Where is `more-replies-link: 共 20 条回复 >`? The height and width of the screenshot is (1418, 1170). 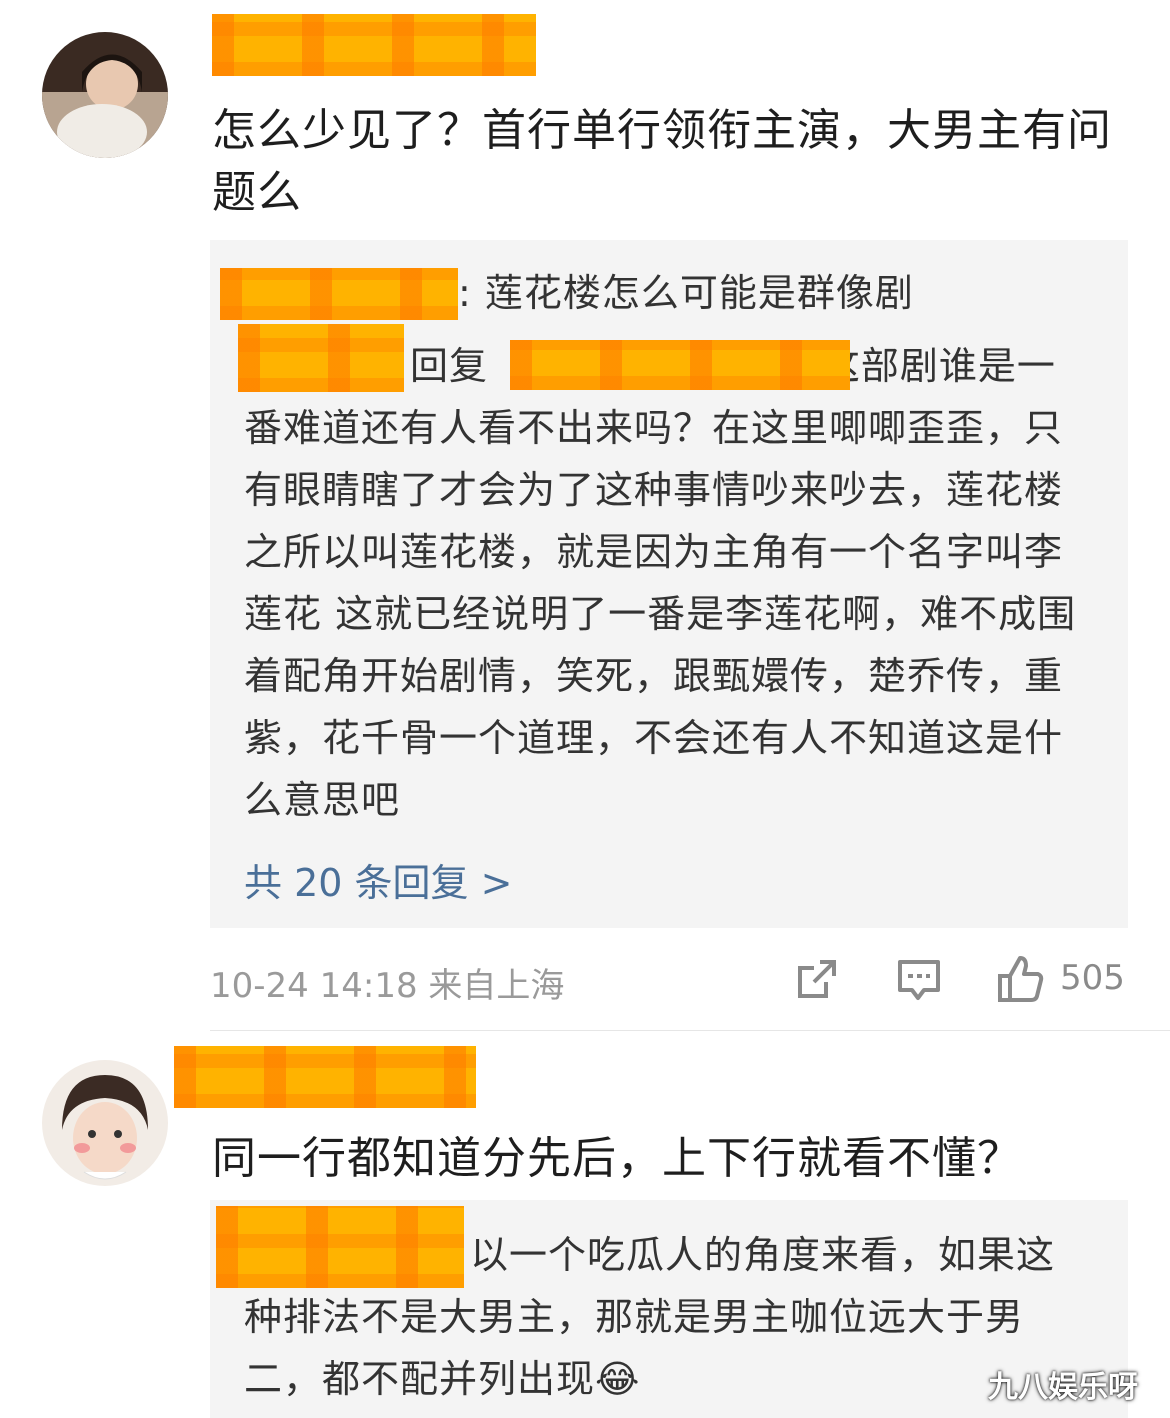 more-replies-link: 共 20 条回复 > is located at coordinates (378, 879).